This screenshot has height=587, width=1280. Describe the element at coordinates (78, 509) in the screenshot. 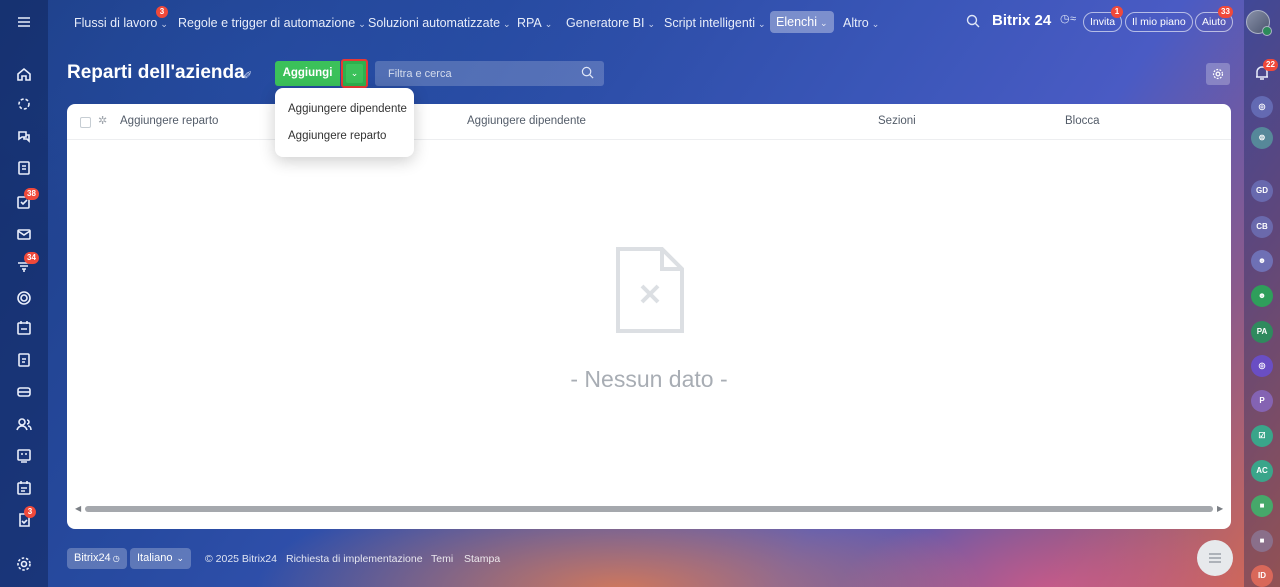

I see `scroll-left-icon: ◀` at that location.